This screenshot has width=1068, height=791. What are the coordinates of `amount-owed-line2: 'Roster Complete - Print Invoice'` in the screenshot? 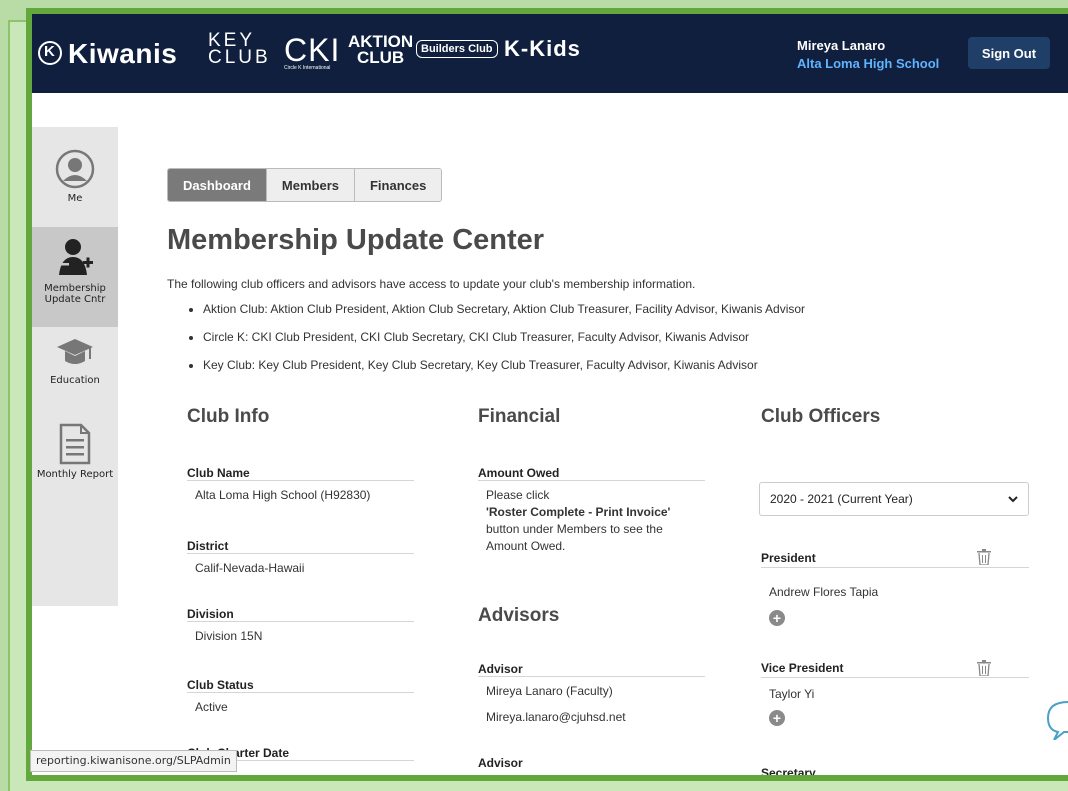 It's located at (578, 512).